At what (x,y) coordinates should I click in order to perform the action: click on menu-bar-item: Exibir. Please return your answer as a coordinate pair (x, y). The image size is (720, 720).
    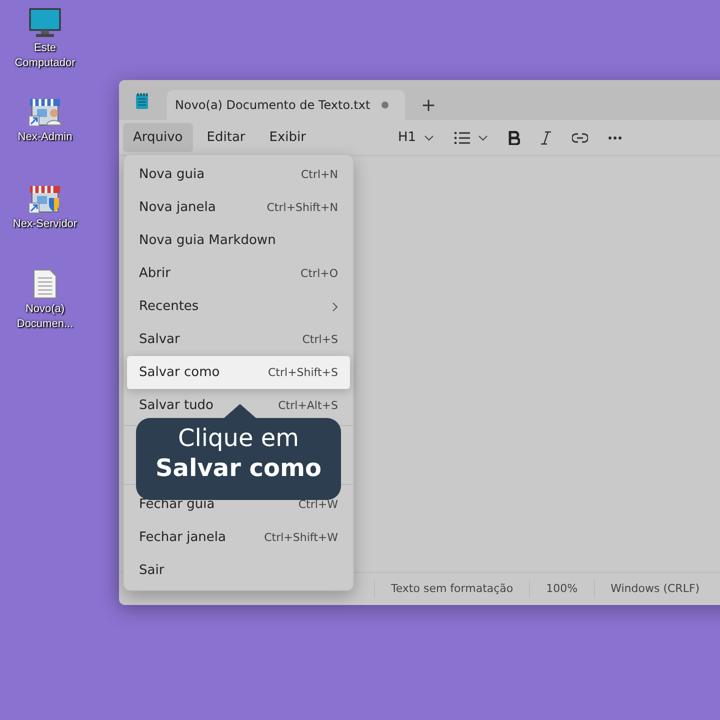
    Looking at the image, I should click on (287, 137).